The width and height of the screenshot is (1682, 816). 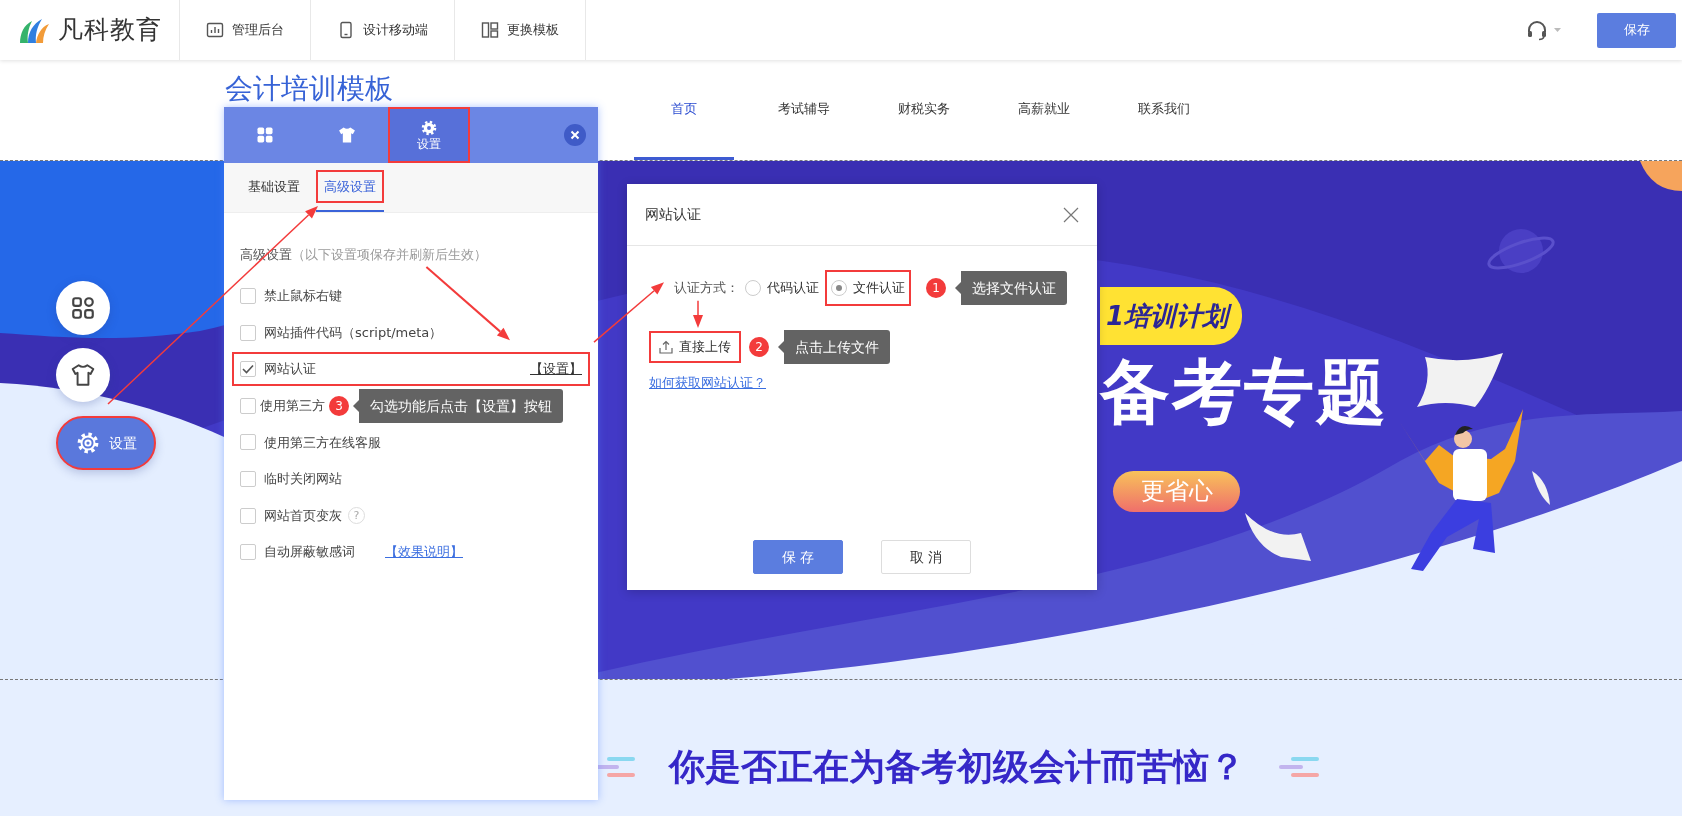 What do you see at coordinates (1164, 110) in the screenshot?
I see `nav-tab: 联系我们` at bounding box center [1164, 110].